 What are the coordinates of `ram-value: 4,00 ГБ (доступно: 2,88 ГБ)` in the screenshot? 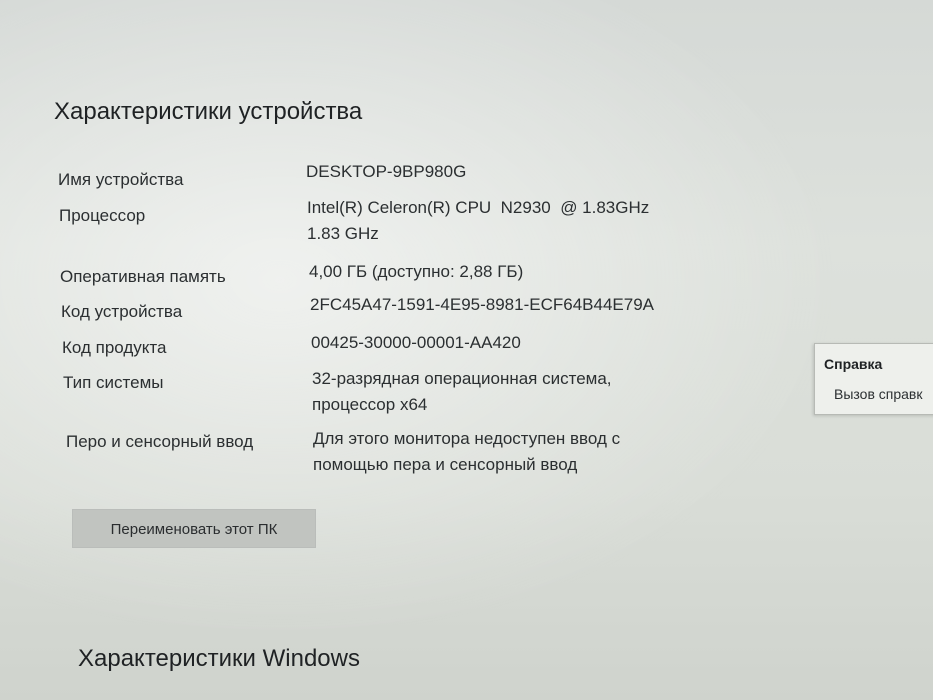 It's located at (416, 272).